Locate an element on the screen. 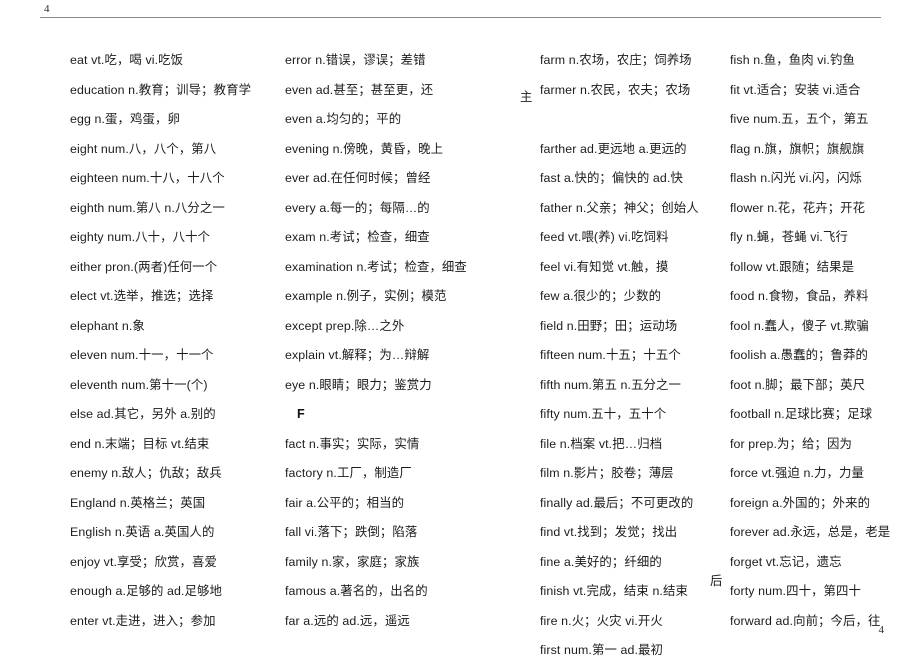  glossary-entry: England n.英格兰；英国 is located at coordinates (138, 502).